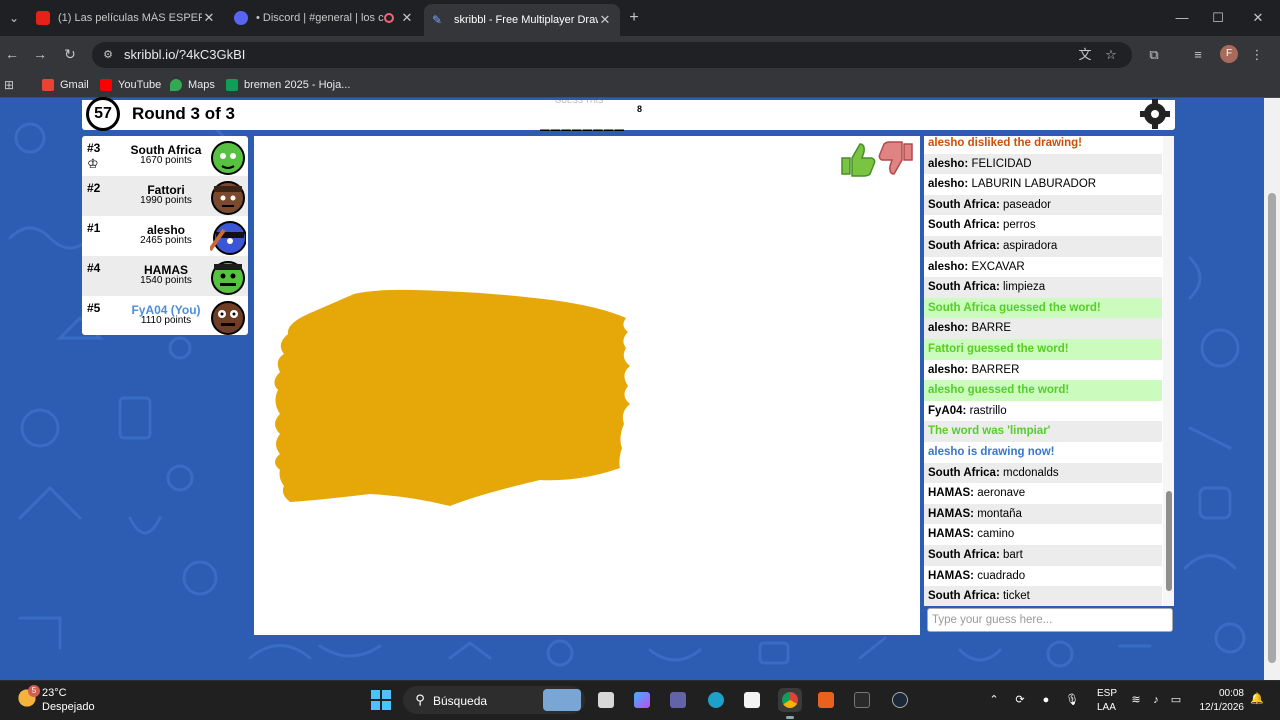 This screenshot has height=720, width=1280. I want to click on player-row: #4 HAMAS 1540 points, so click(165, 276).